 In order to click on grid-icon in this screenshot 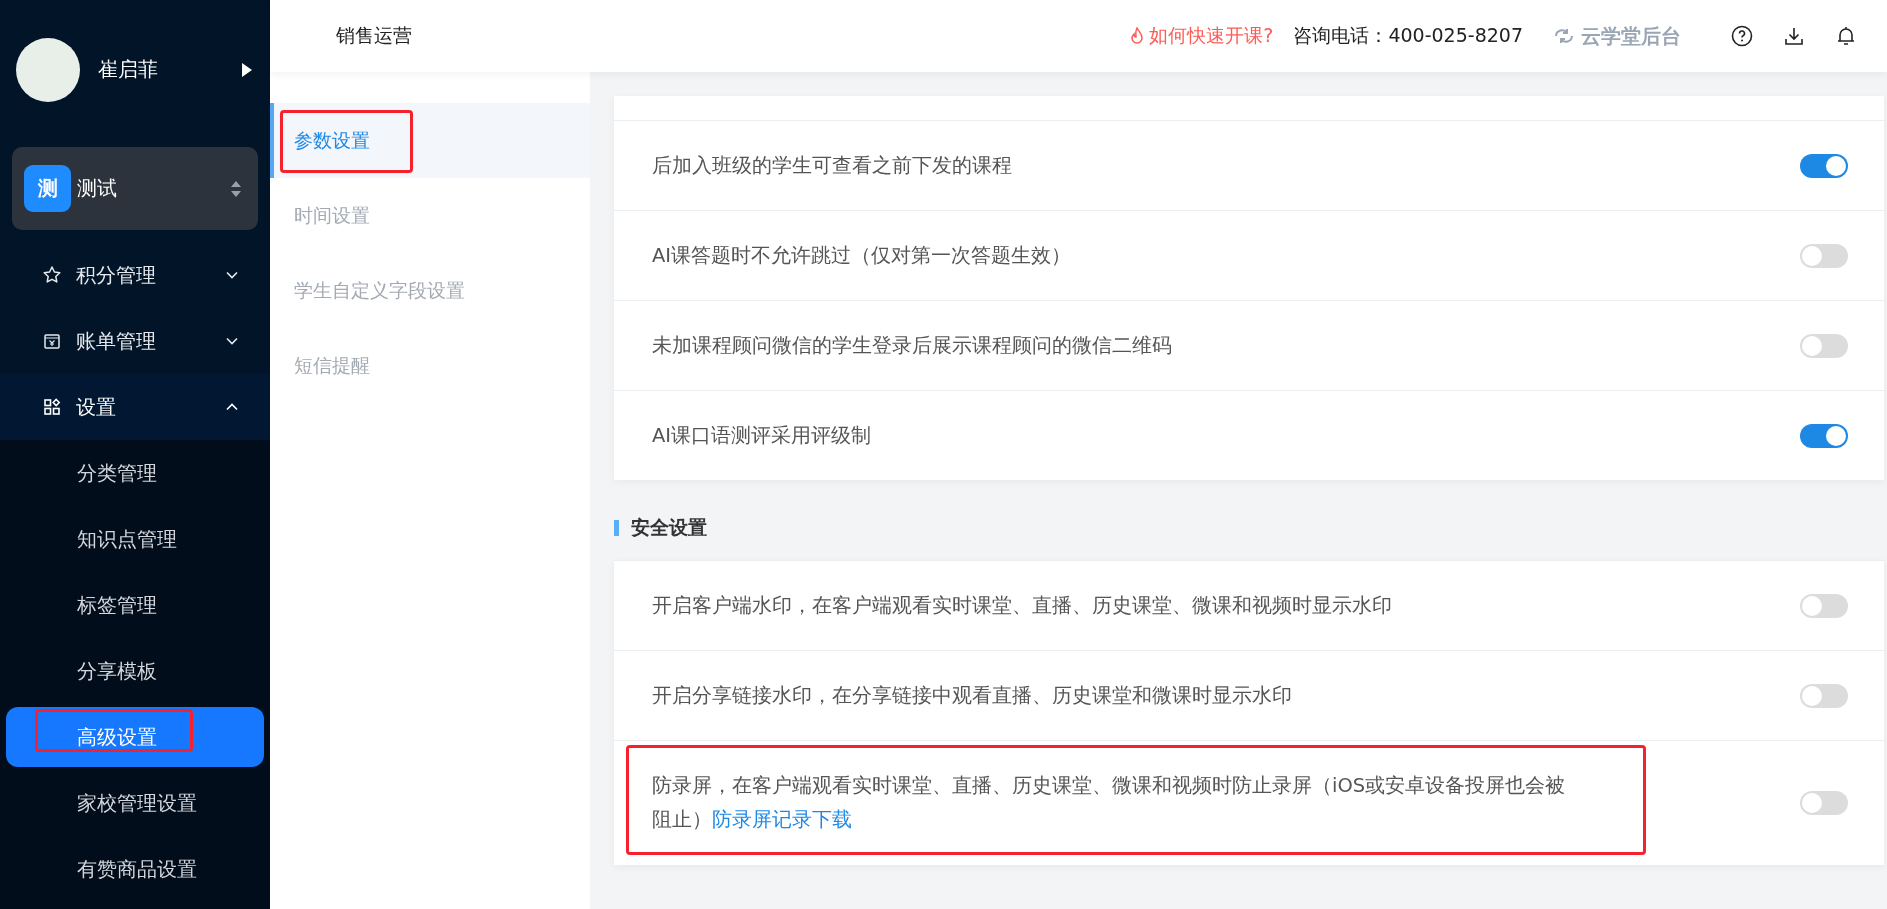, I will do `click(52, 407)`.